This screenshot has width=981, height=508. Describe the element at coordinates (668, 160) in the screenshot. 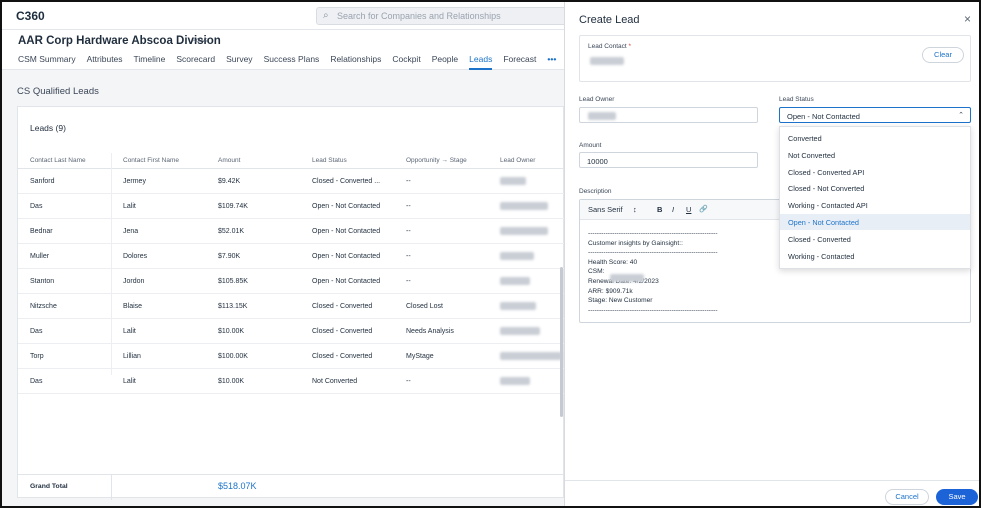

I see `amount-field: 10000` at that location.